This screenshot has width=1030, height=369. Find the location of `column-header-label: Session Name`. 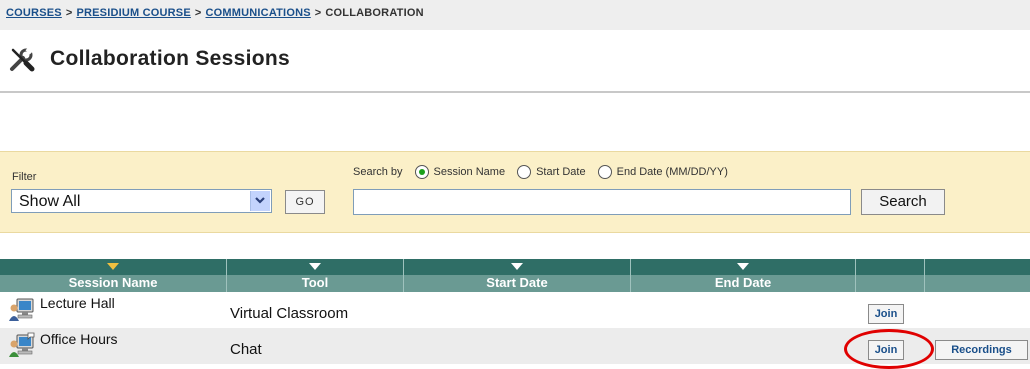

column-header-label: Session Name is located at coordinates (113, 282).